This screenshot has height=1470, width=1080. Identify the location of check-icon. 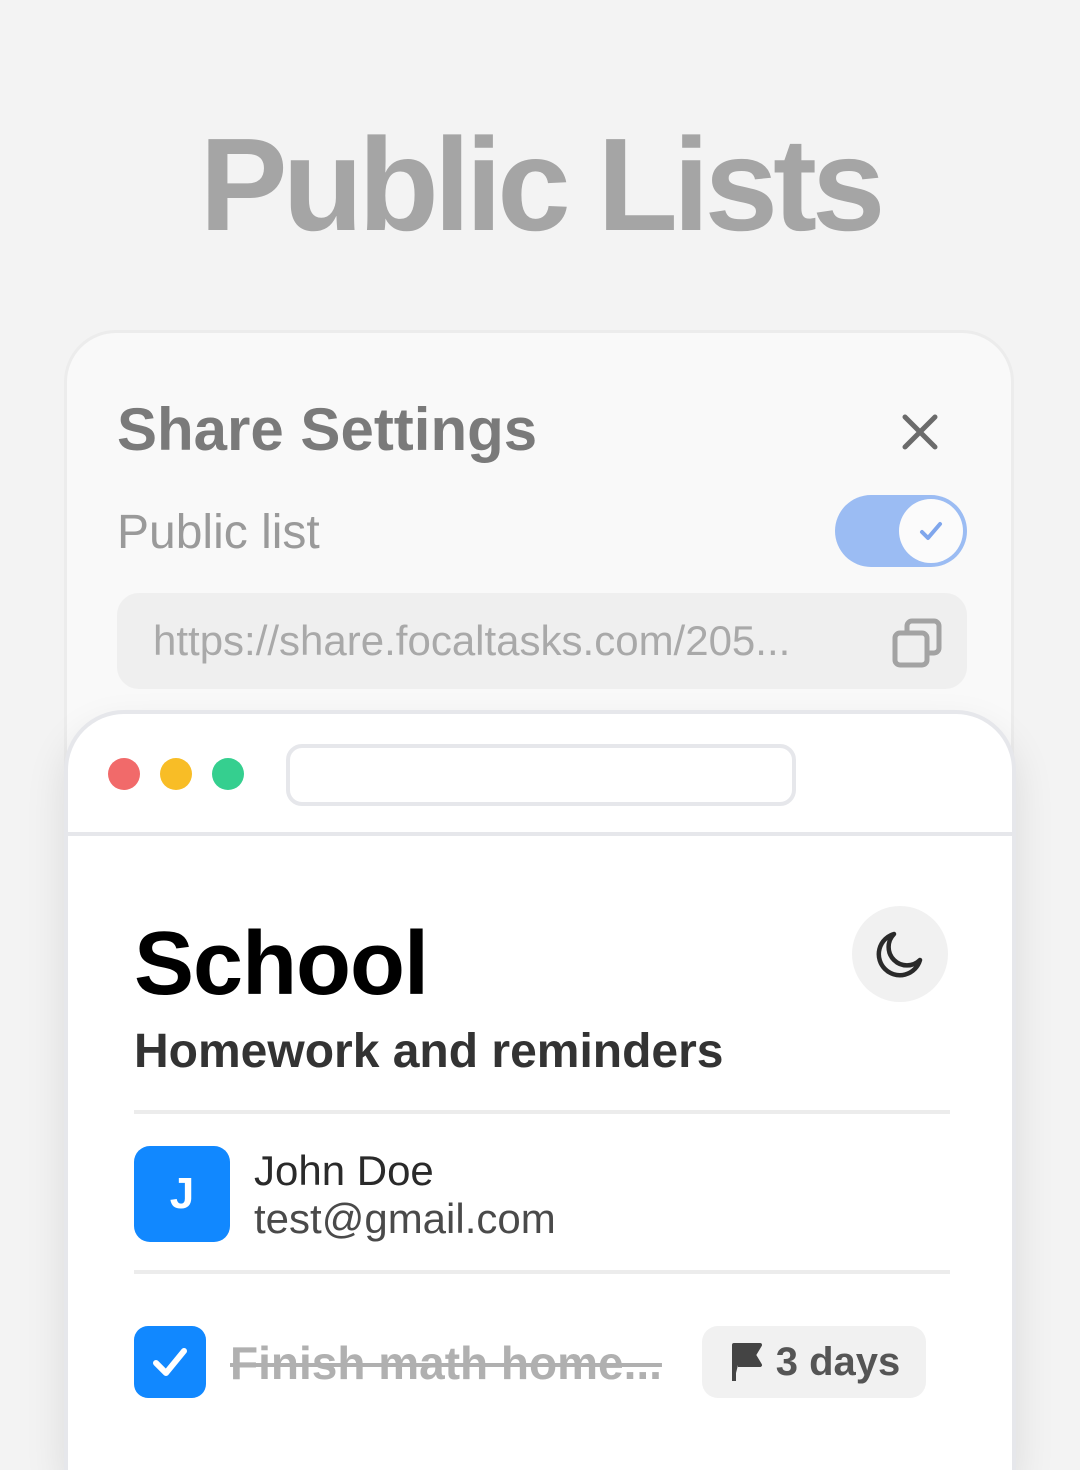
(931, 531).